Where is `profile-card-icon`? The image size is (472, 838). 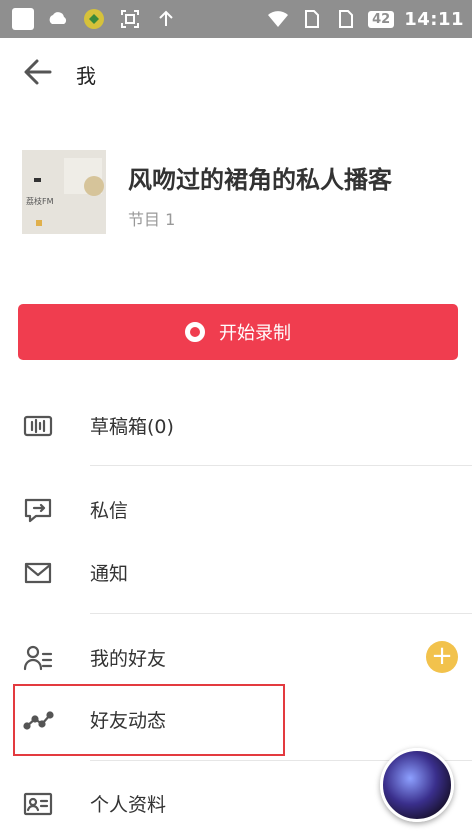 profile-card-icon is located at coordinates (38, 804).